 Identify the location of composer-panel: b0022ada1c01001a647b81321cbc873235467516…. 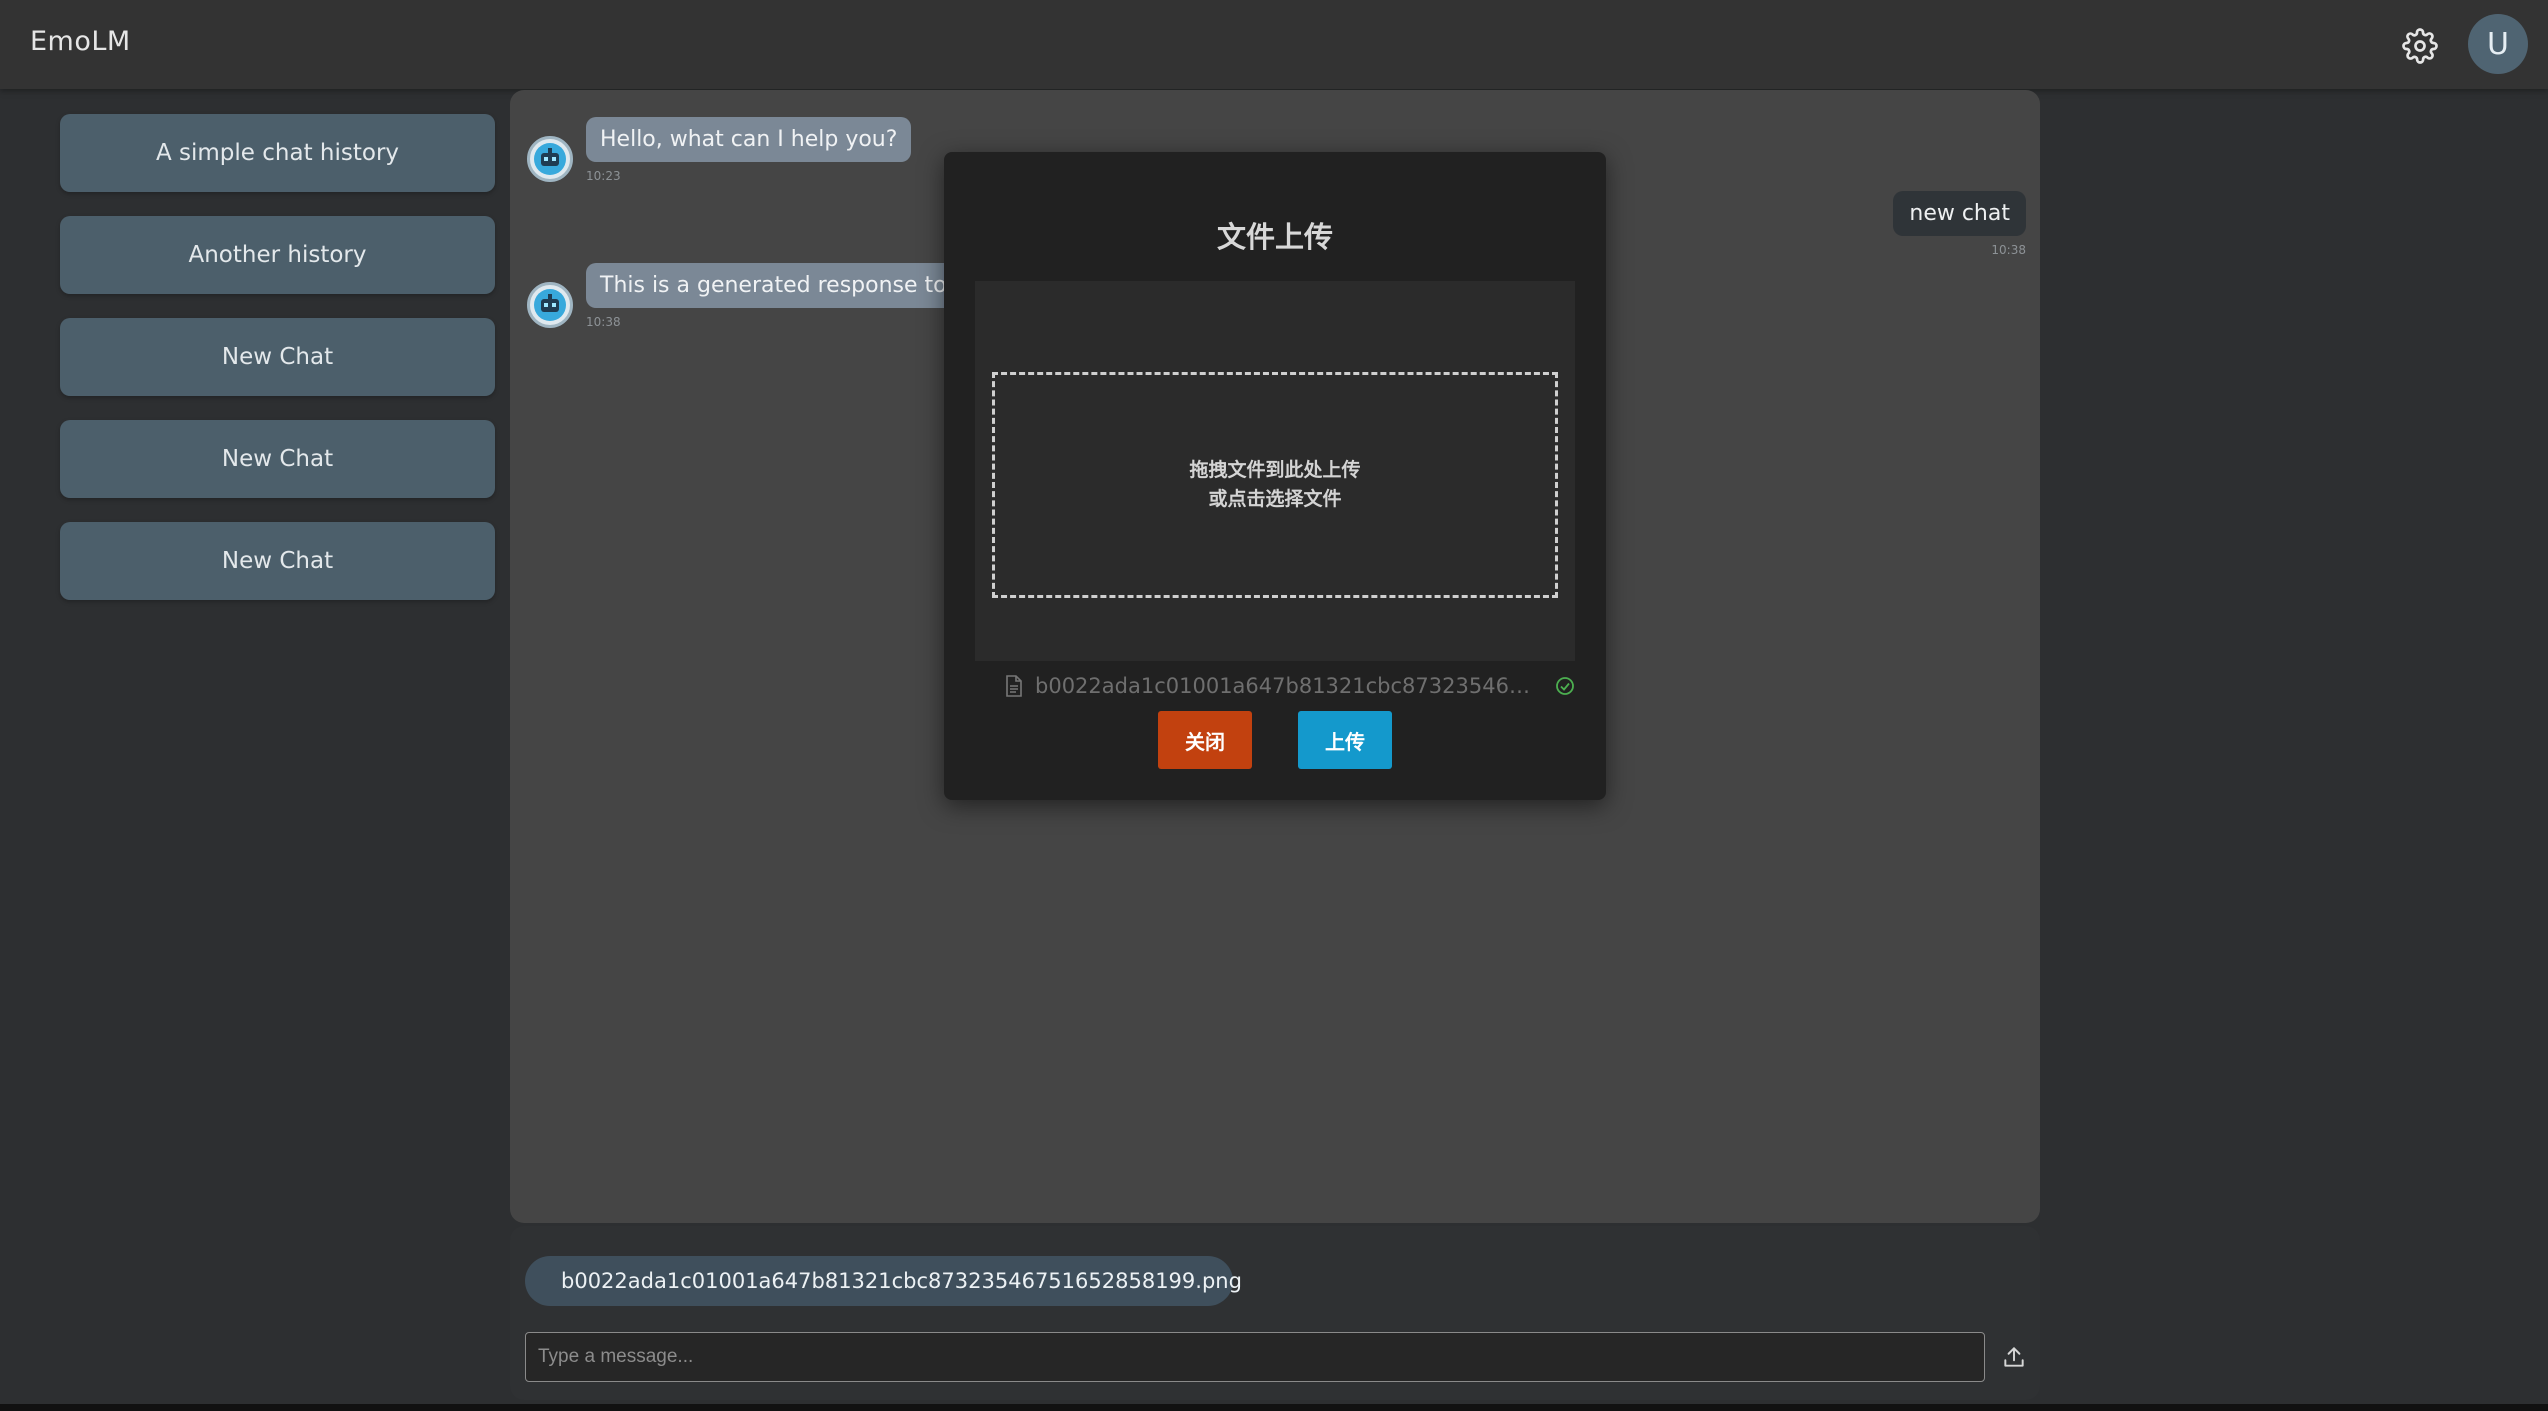
(1275, 1313).